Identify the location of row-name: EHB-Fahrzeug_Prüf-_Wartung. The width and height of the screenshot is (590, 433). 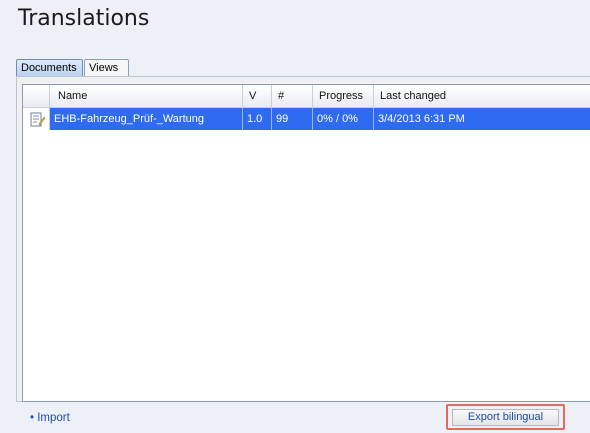
(146, 119).